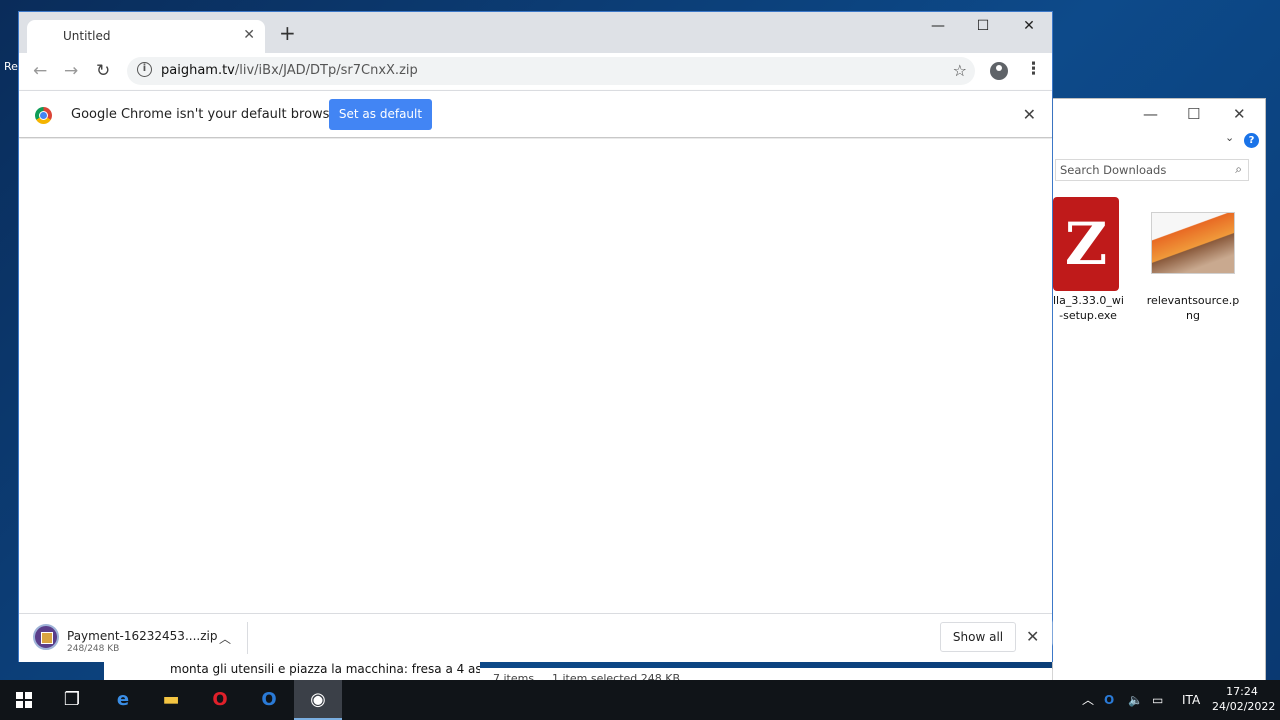 This screenshot has height=720, width=1280. Describe the element at coordinates (1032, 636) in the screenshot. I see `download-shelf-close-icon: ✕` at that location.